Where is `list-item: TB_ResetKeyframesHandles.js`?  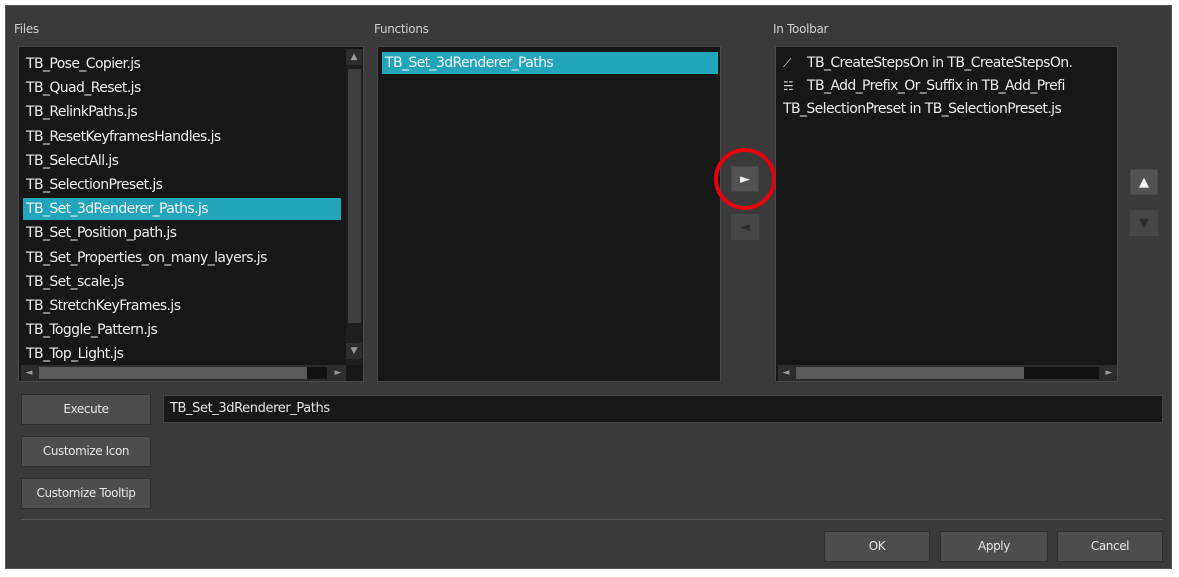
list-item: TB_ResetKeyframesHandles.js is located at coordinates (182, 137).